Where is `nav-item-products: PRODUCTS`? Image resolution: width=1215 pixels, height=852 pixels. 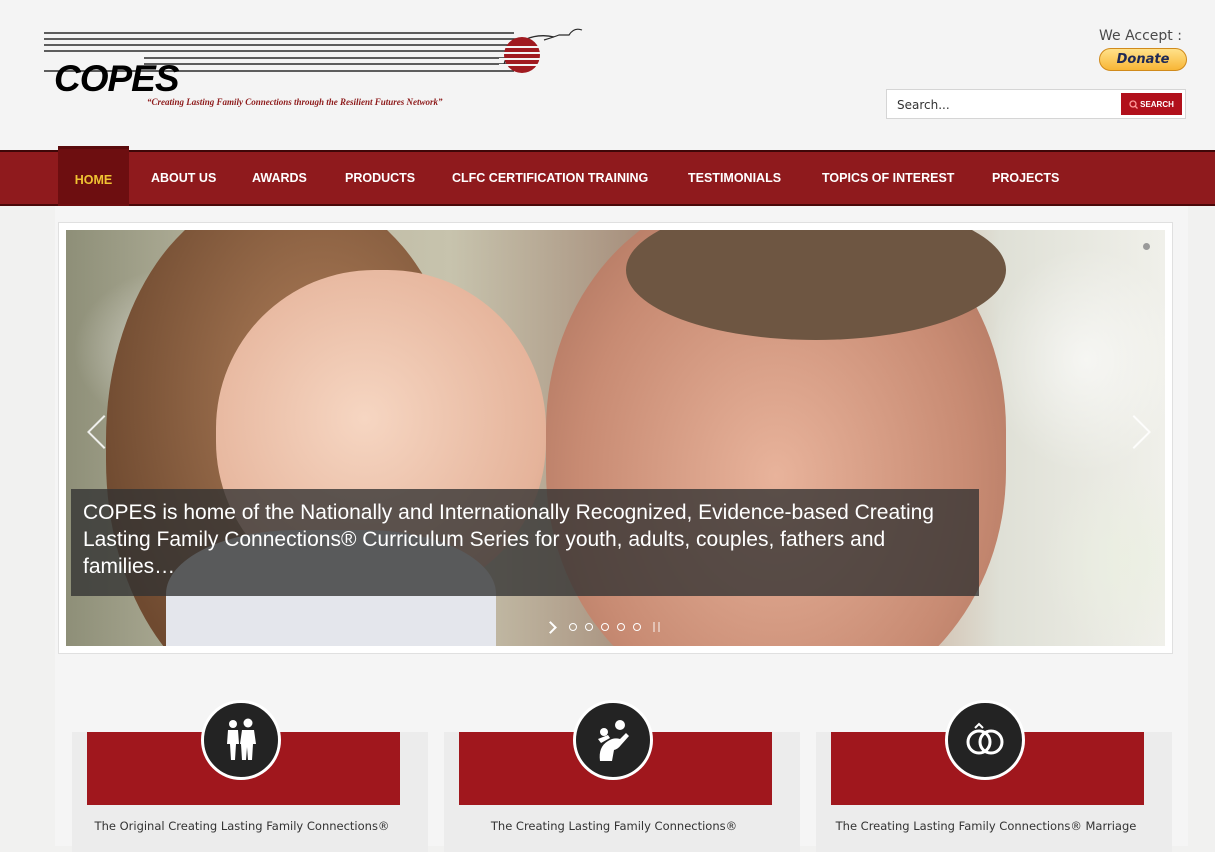
nav-item-products: PRODUCTS is located at coordinates (380, 178).